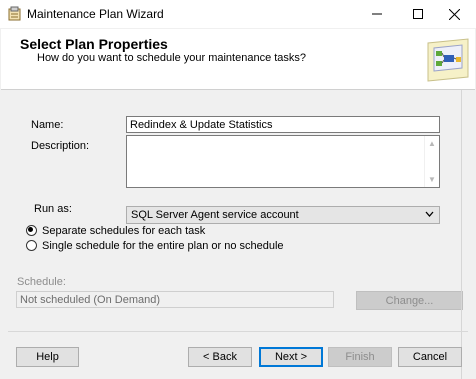 This screenshot has width=476, height=379. Describe the element at coordinates (448, 58) in the screenshot. I see `wizard-graphic-icon` at that location.